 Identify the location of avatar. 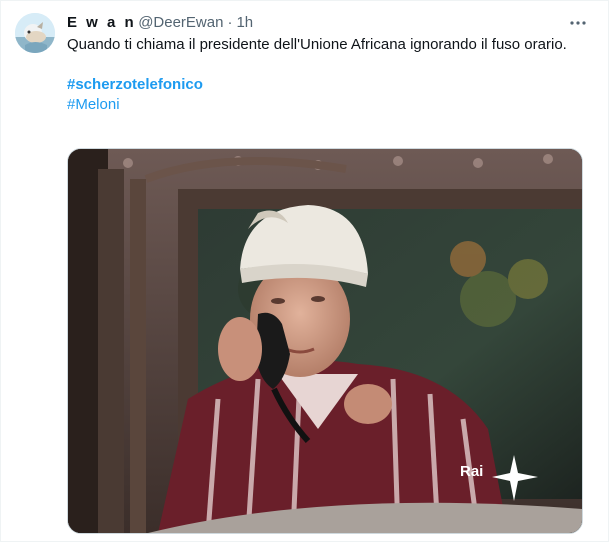
(35, 33).